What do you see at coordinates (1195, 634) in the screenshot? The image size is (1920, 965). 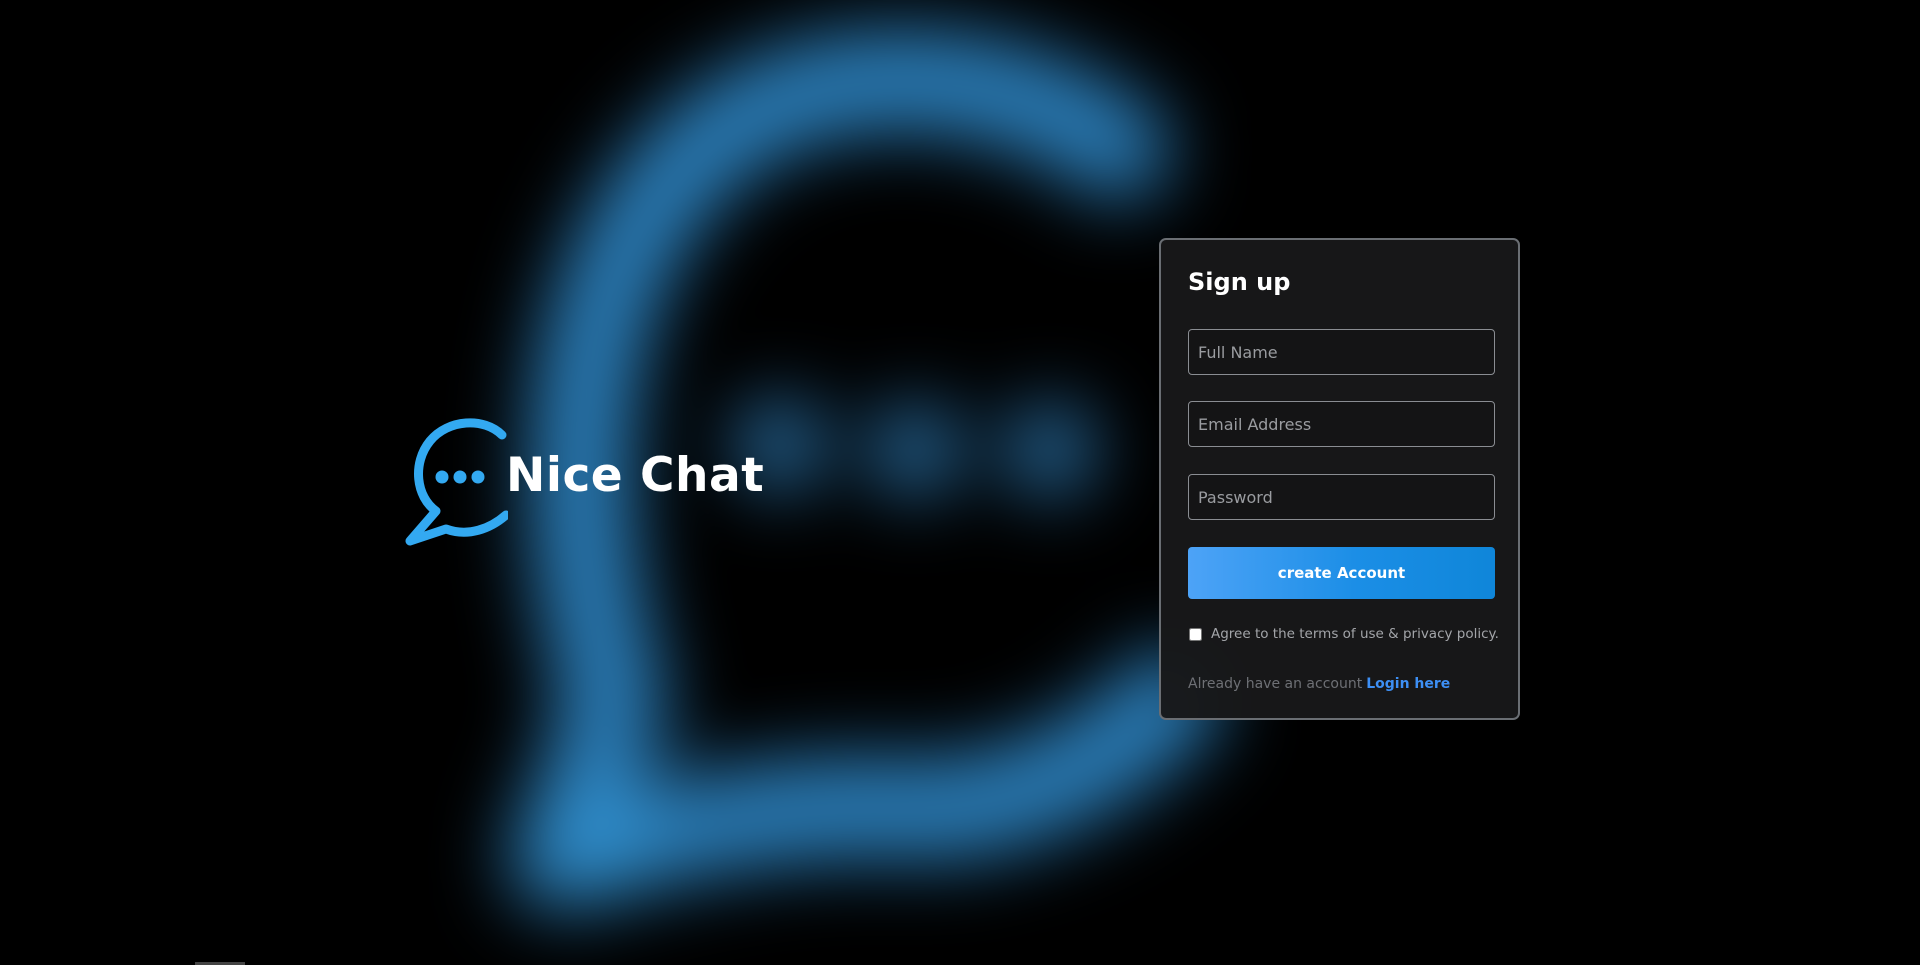 I see `terms-checkbox` at bounding box center [1195, 634].